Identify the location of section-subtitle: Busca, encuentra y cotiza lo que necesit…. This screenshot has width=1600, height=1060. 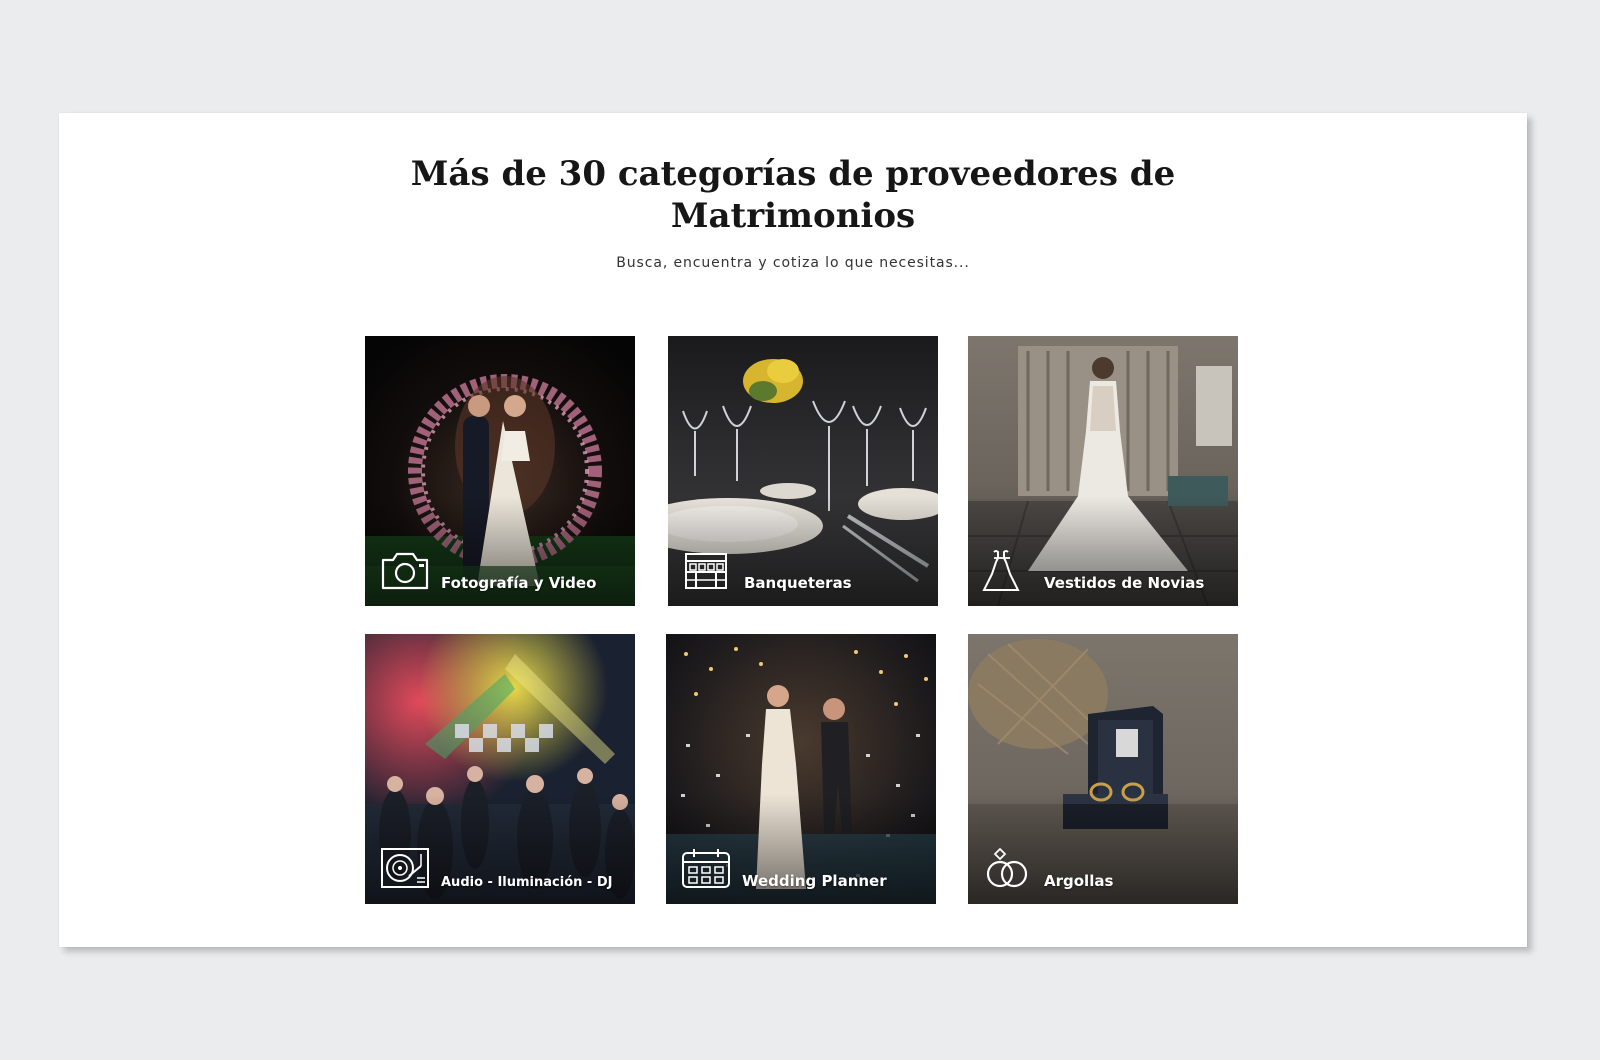
(793, 263).